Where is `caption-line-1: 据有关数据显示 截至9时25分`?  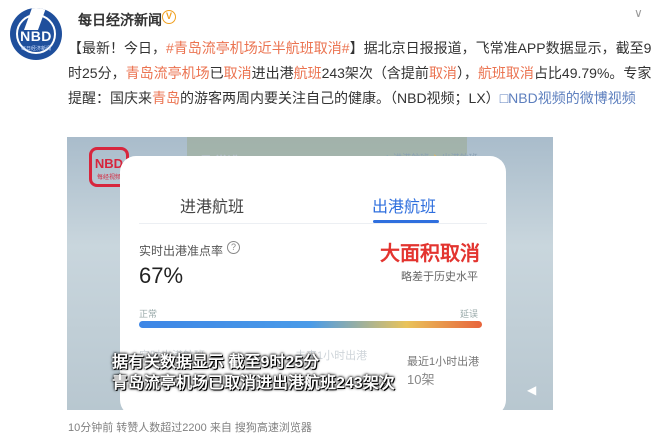
caption-line-1: 据有关数据显示 截至9时25分 is located at coordinates (216, 362).